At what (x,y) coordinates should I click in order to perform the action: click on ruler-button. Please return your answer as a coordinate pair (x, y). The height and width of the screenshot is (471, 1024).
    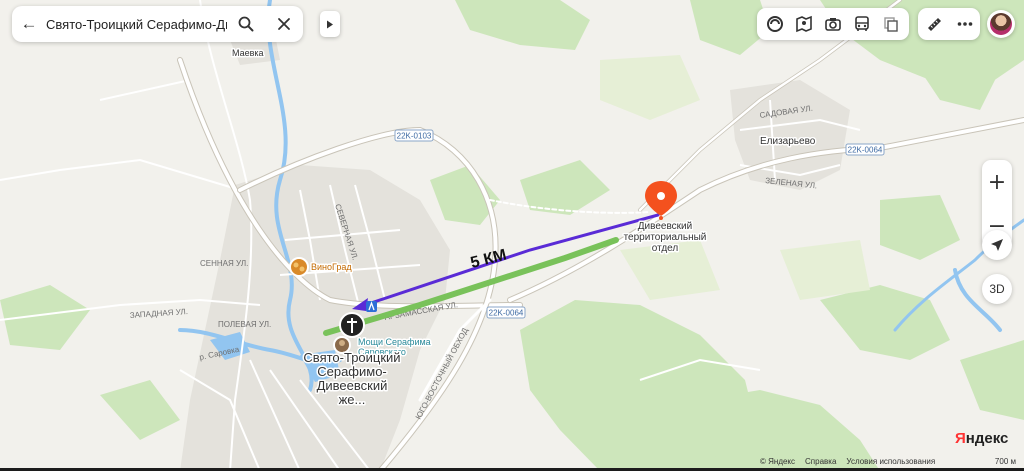
    Looking at the image, I should click on (934, 24).